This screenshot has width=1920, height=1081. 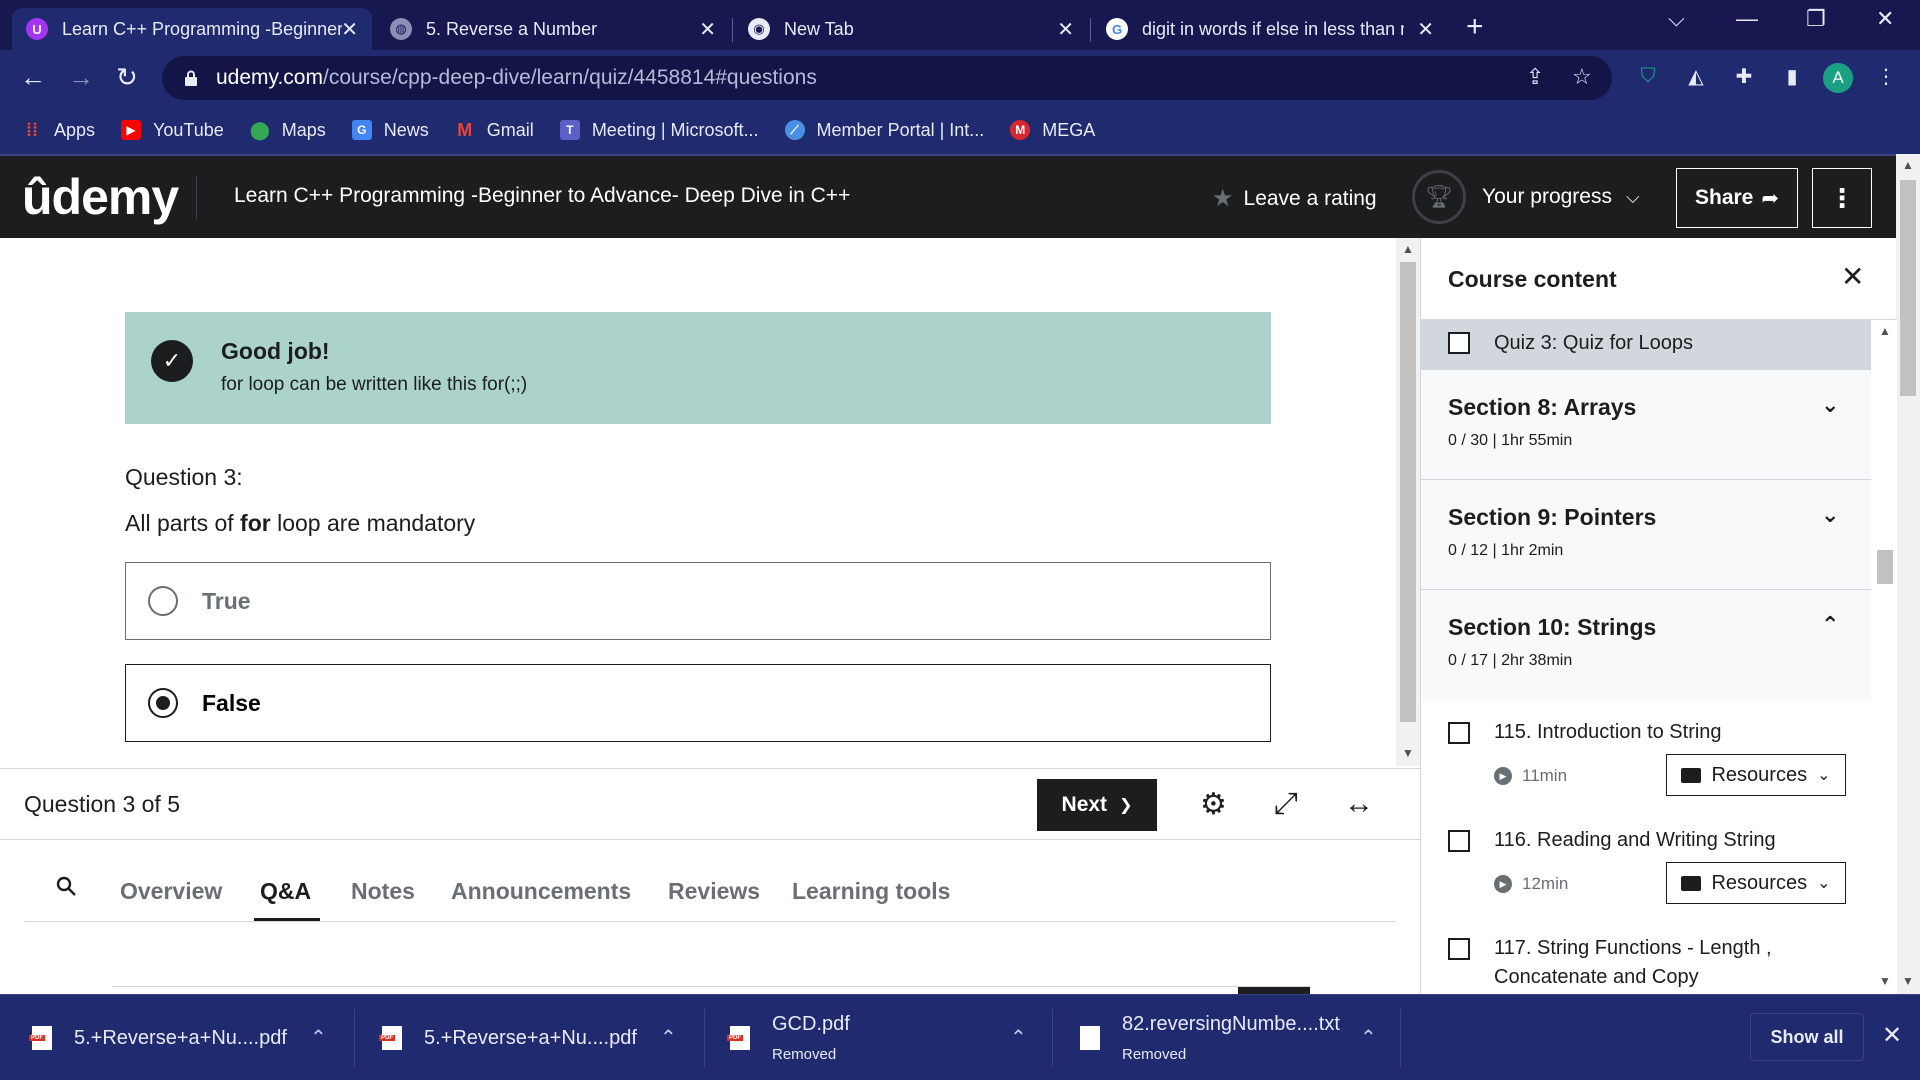 What do you see at coordinates (163, 601) in the screenshot?
I see `radio-button` at bounding box center [163, 601].